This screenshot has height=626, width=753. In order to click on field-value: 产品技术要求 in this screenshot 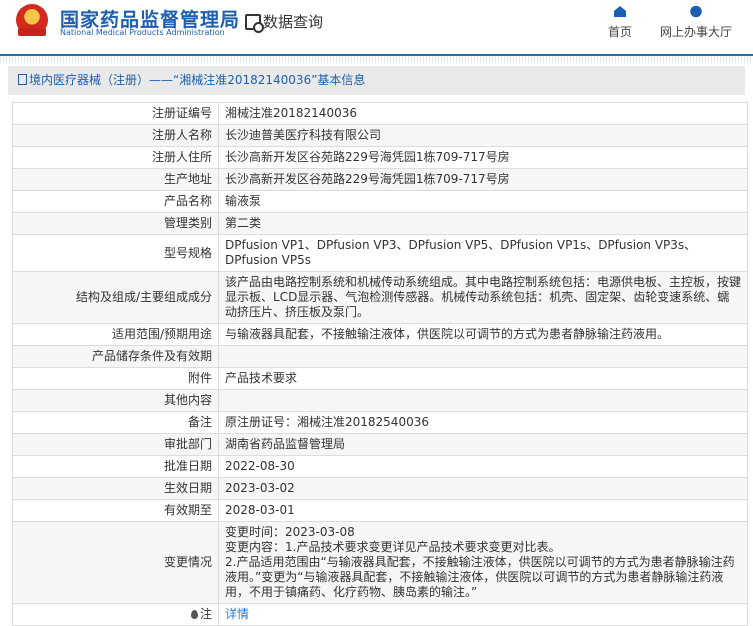, I will do `click(483, 378)`.